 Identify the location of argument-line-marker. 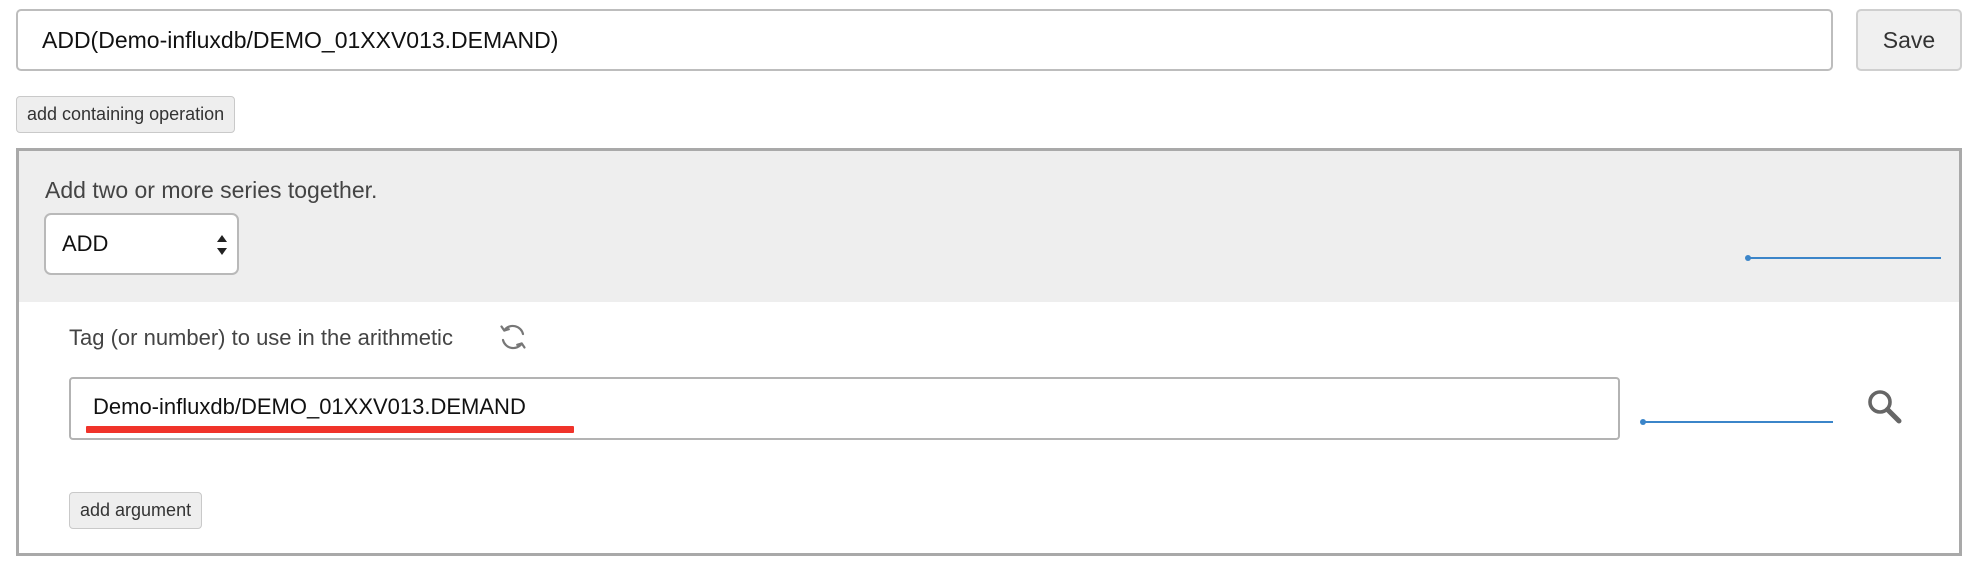
(1738, 422).